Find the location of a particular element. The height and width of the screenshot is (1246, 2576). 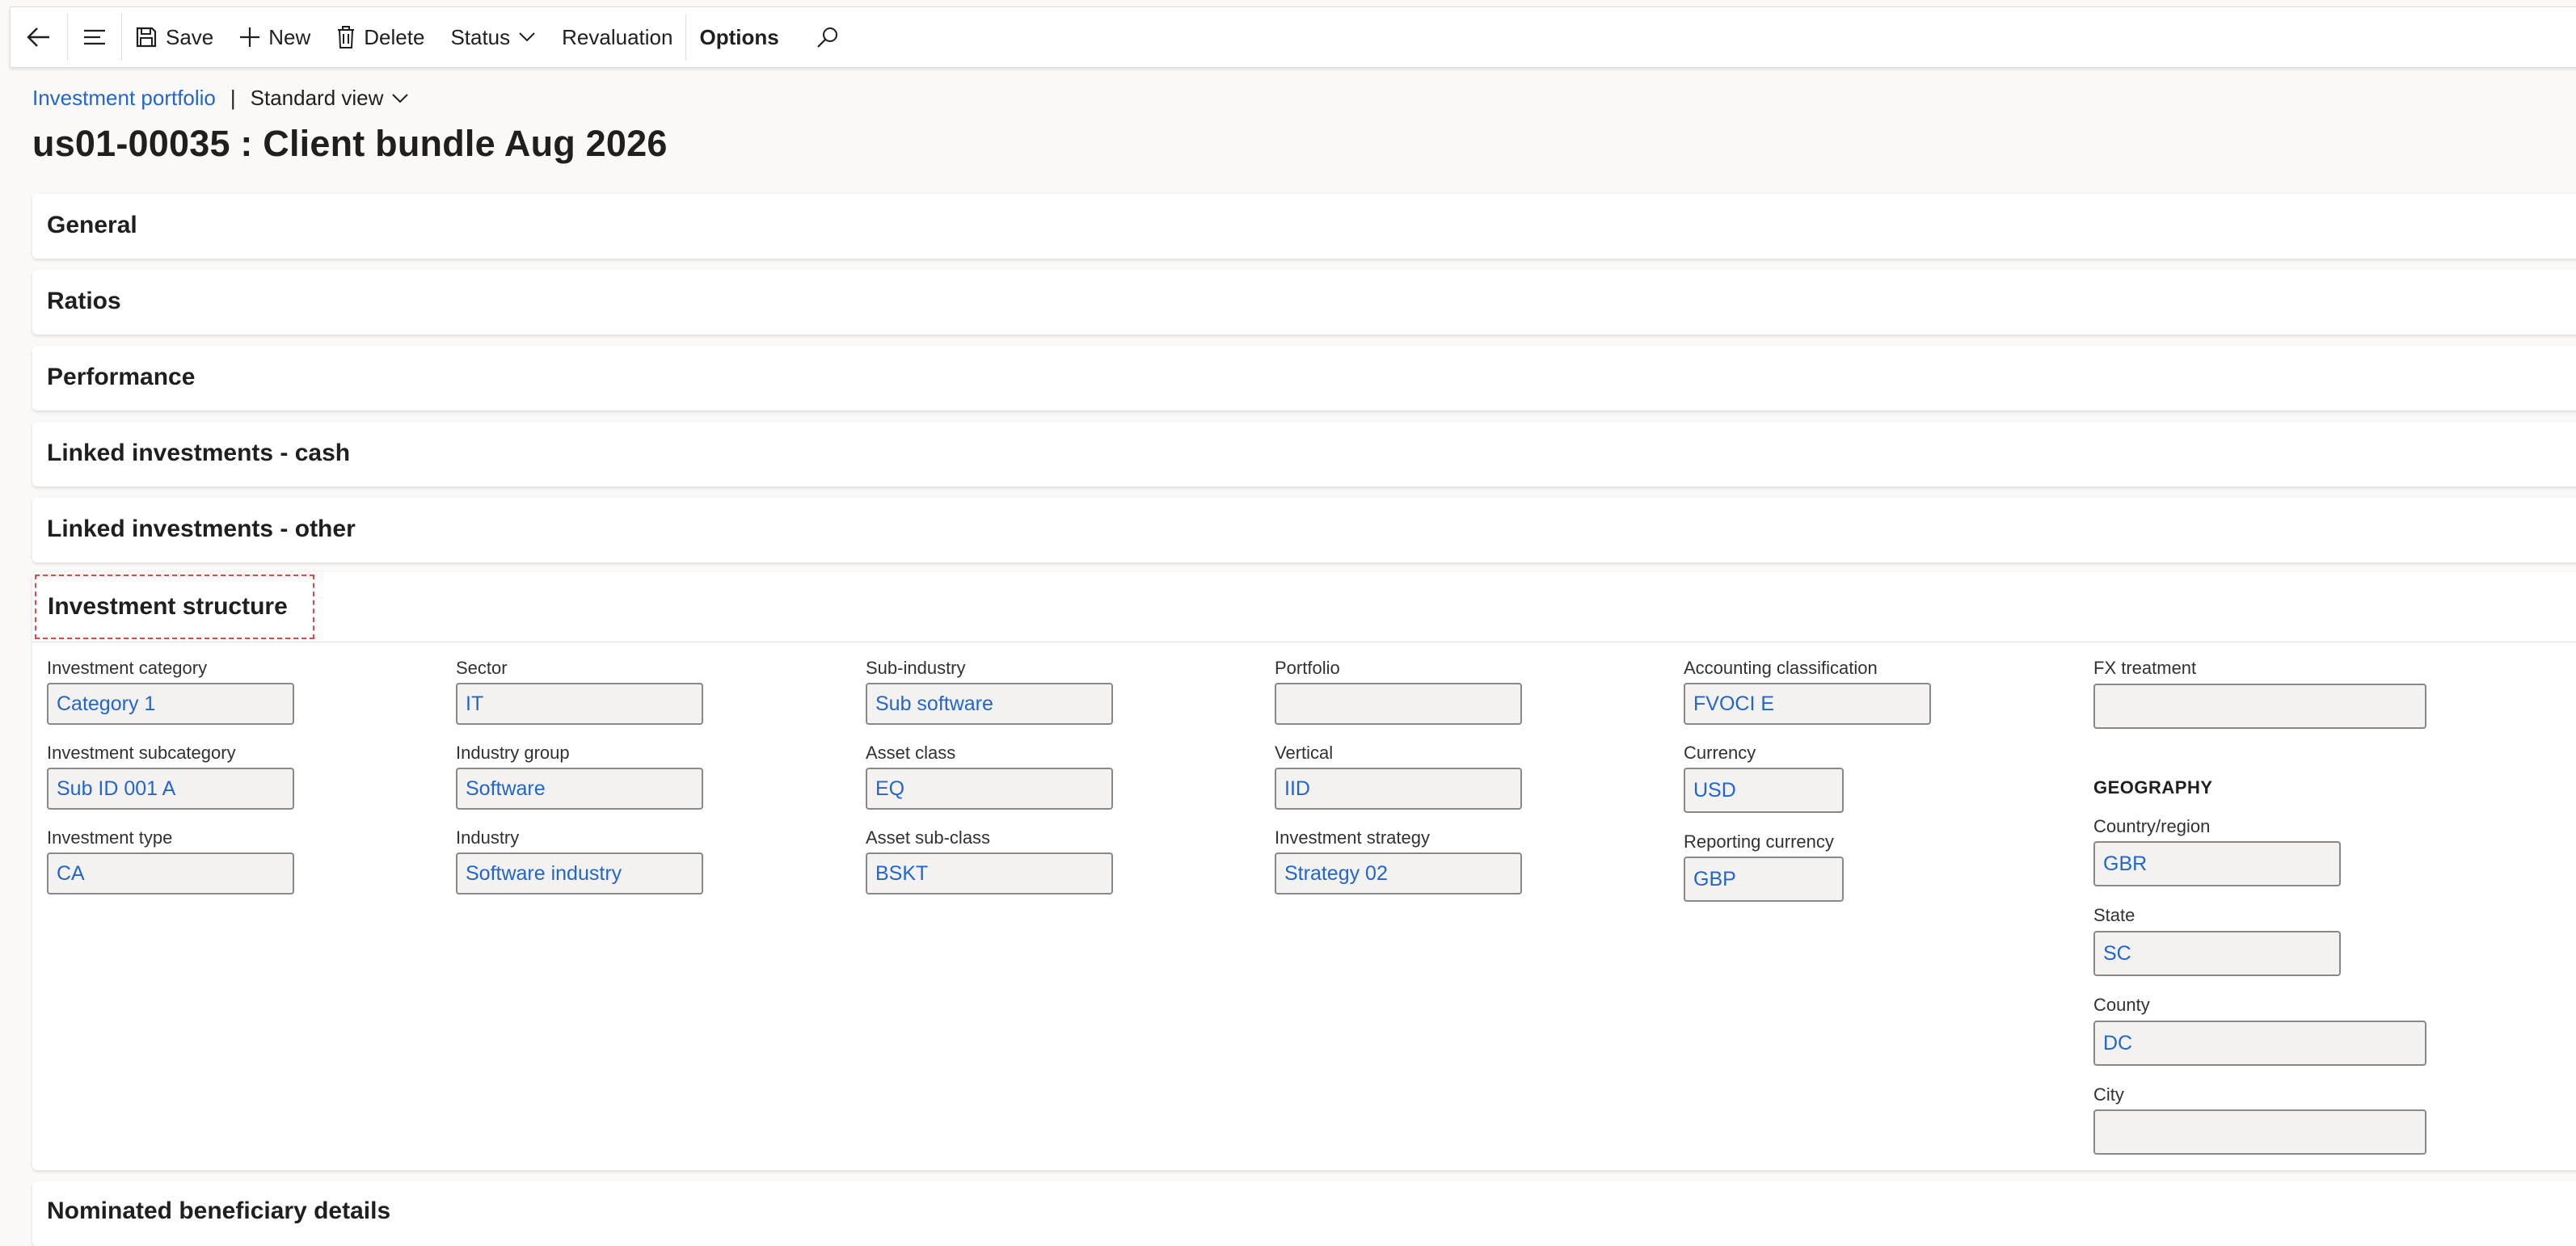

investment-strategy-field: Strategy 02 is located at coordinates (1398, 874).